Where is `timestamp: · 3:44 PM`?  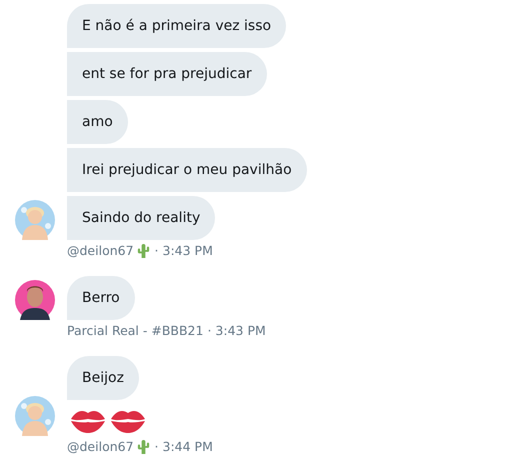 timestamp: · 3:44 PM is located at coordinates (183, 446).